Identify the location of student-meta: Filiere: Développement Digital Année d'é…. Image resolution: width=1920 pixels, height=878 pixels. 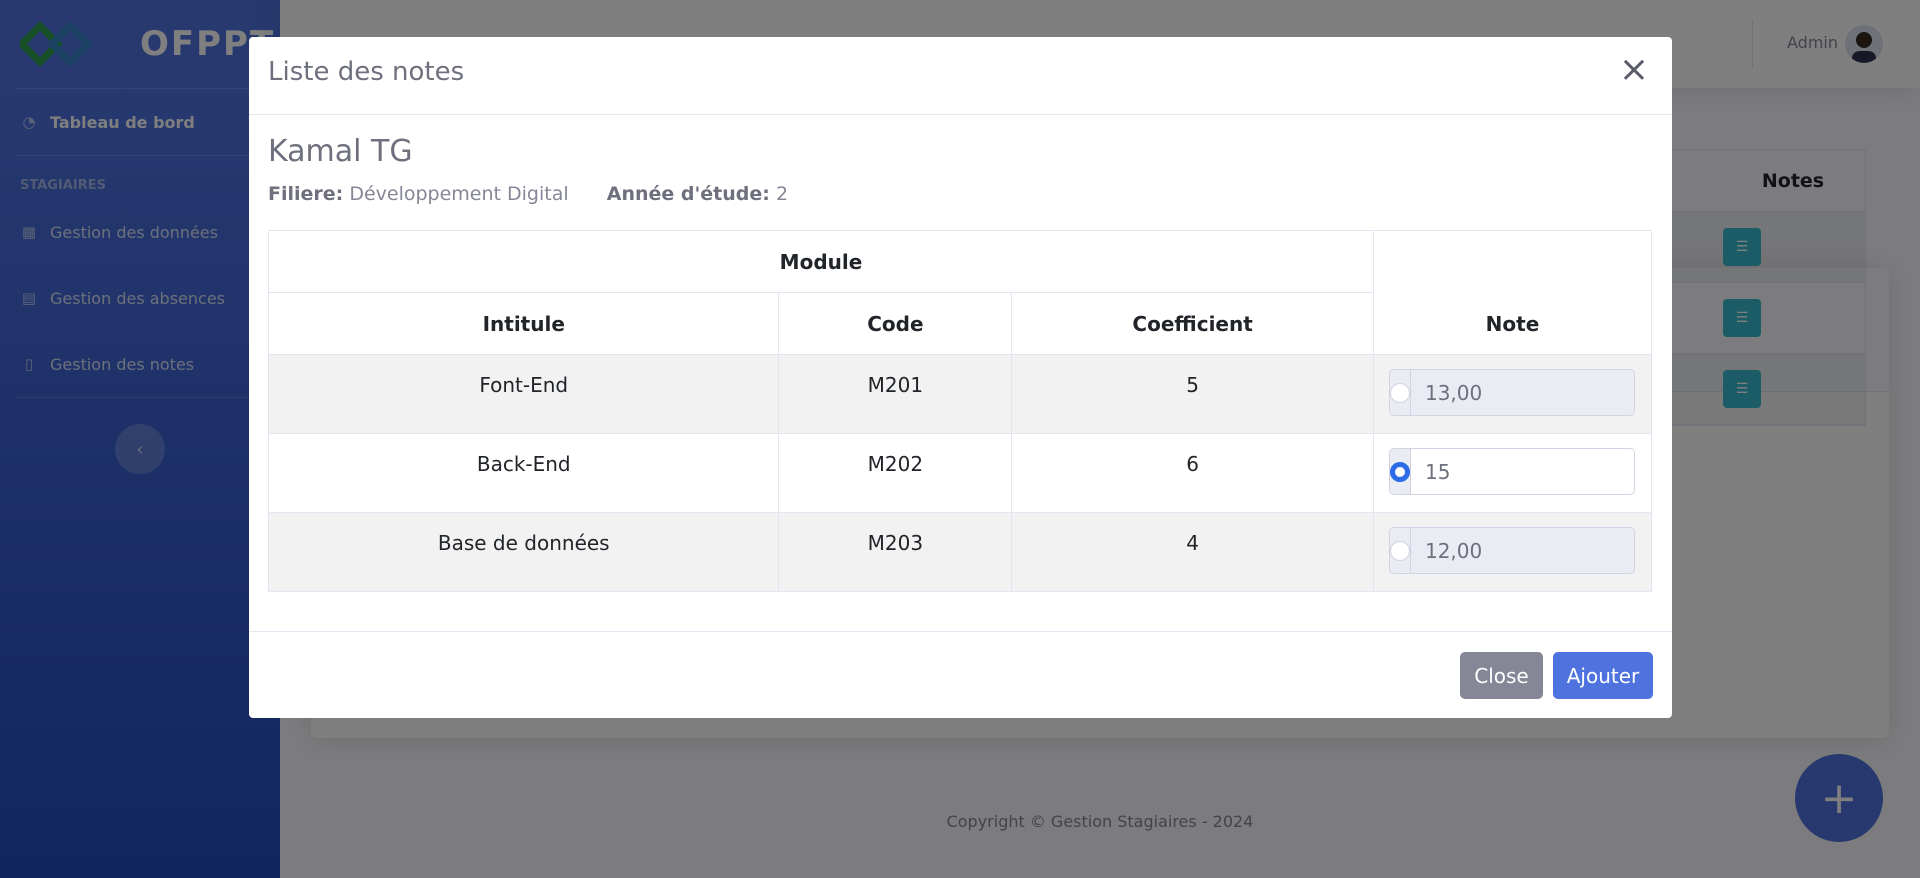
(528, 194).